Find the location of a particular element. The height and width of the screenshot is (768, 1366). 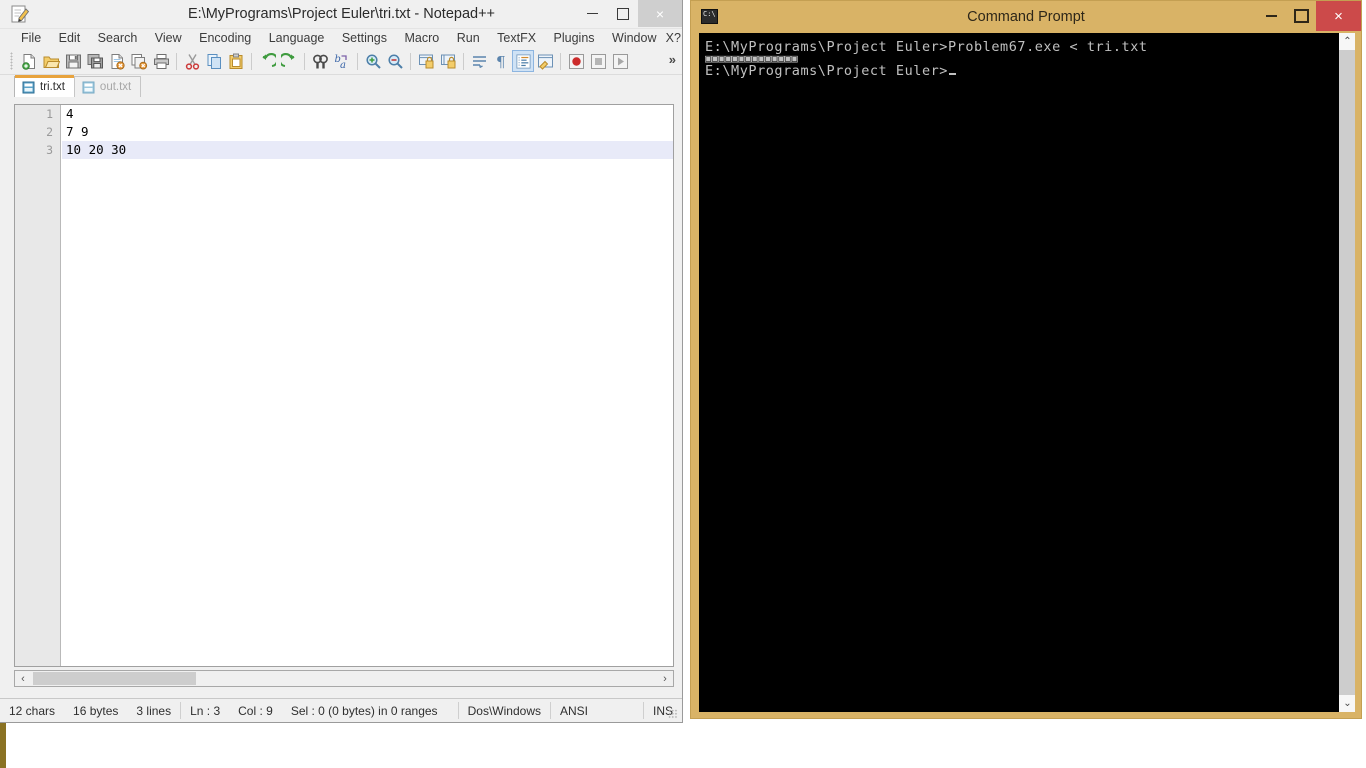

menu-item-language: Language is located at coordinates (297, 38).